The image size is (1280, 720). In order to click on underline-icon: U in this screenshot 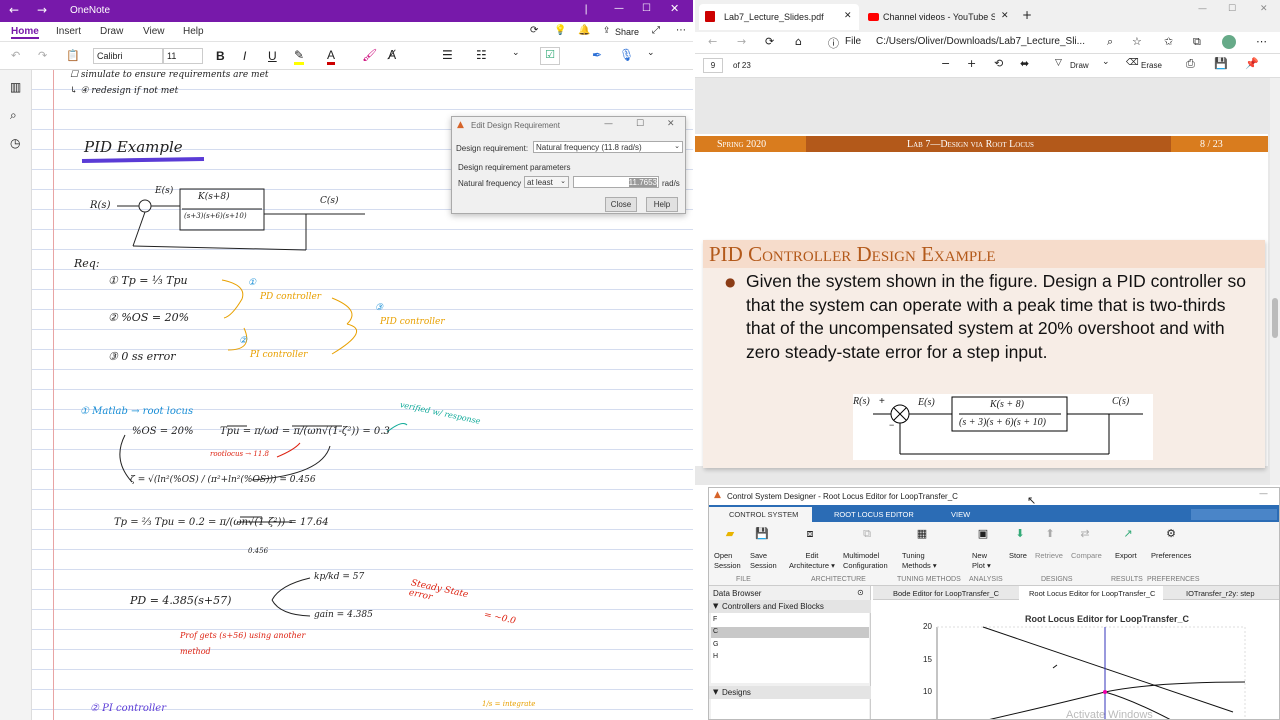, I will do `click(272, 56)`.